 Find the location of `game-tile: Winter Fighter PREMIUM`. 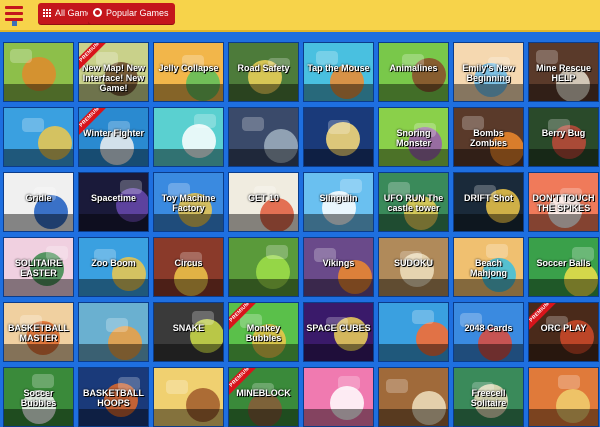

game-tile: Winter Fighter PREMIUM is located at coordinates (113, 137).